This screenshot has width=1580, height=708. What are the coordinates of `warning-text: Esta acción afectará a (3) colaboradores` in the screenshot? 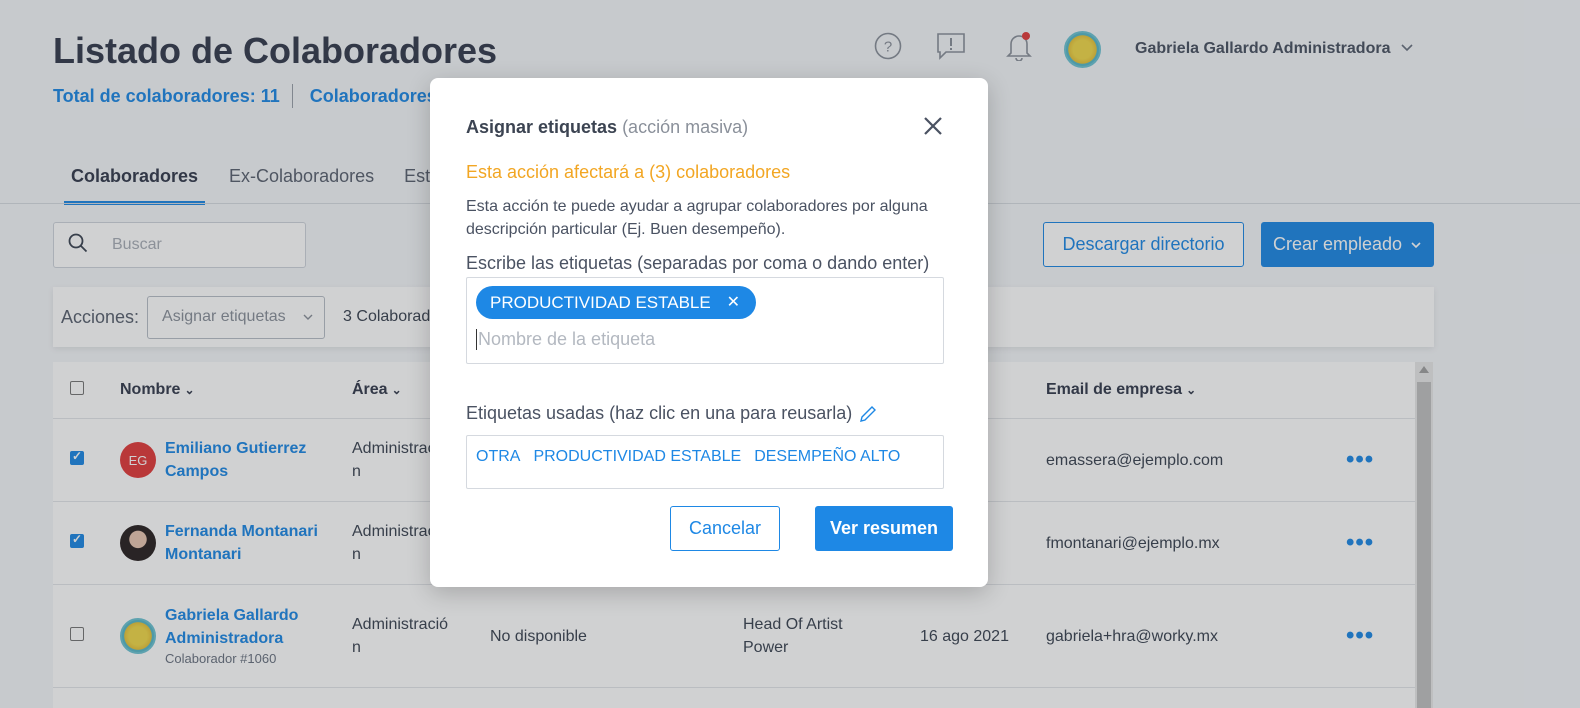 It's located at (628, 172).